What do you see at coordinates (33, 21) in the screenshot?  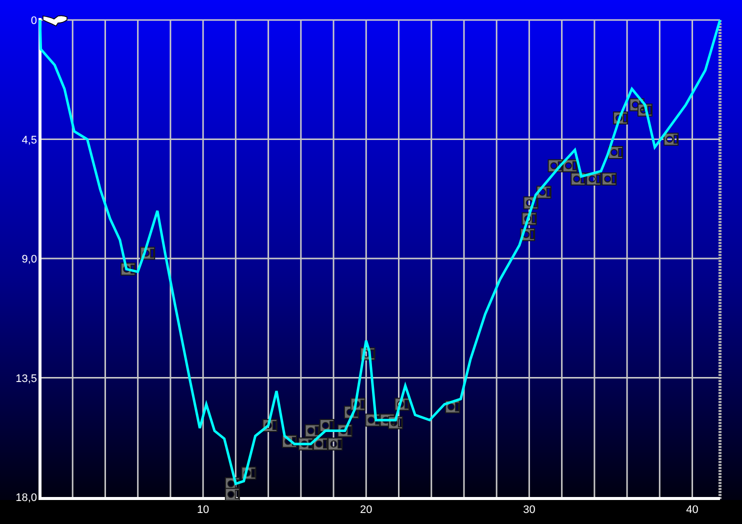 I see `axis-tick-label: 0` at bounding box center [33, 21].